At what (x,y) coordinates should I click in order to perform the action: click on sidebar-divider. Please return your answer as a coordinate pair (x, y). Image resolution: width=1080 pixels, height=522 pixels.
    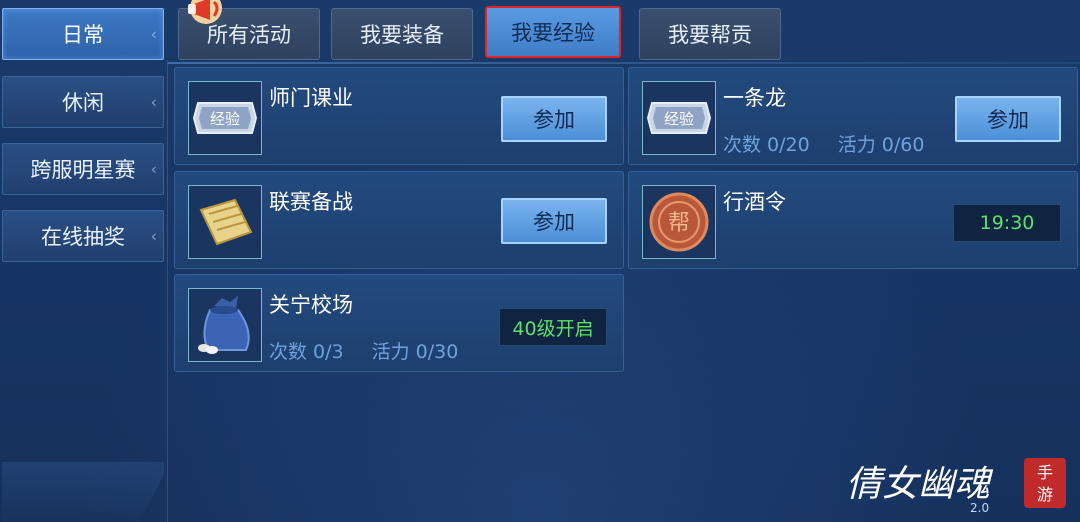
    Looking at the image, I should click on (84, 291).